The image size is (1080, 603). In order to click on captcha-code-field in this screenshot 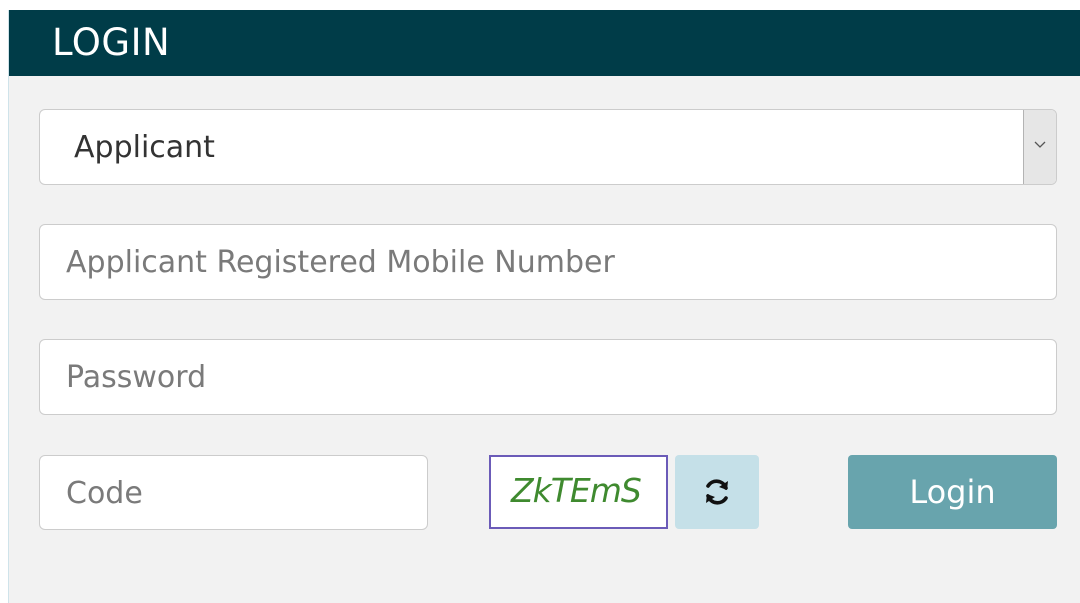, I will do `click(233, 492)`.